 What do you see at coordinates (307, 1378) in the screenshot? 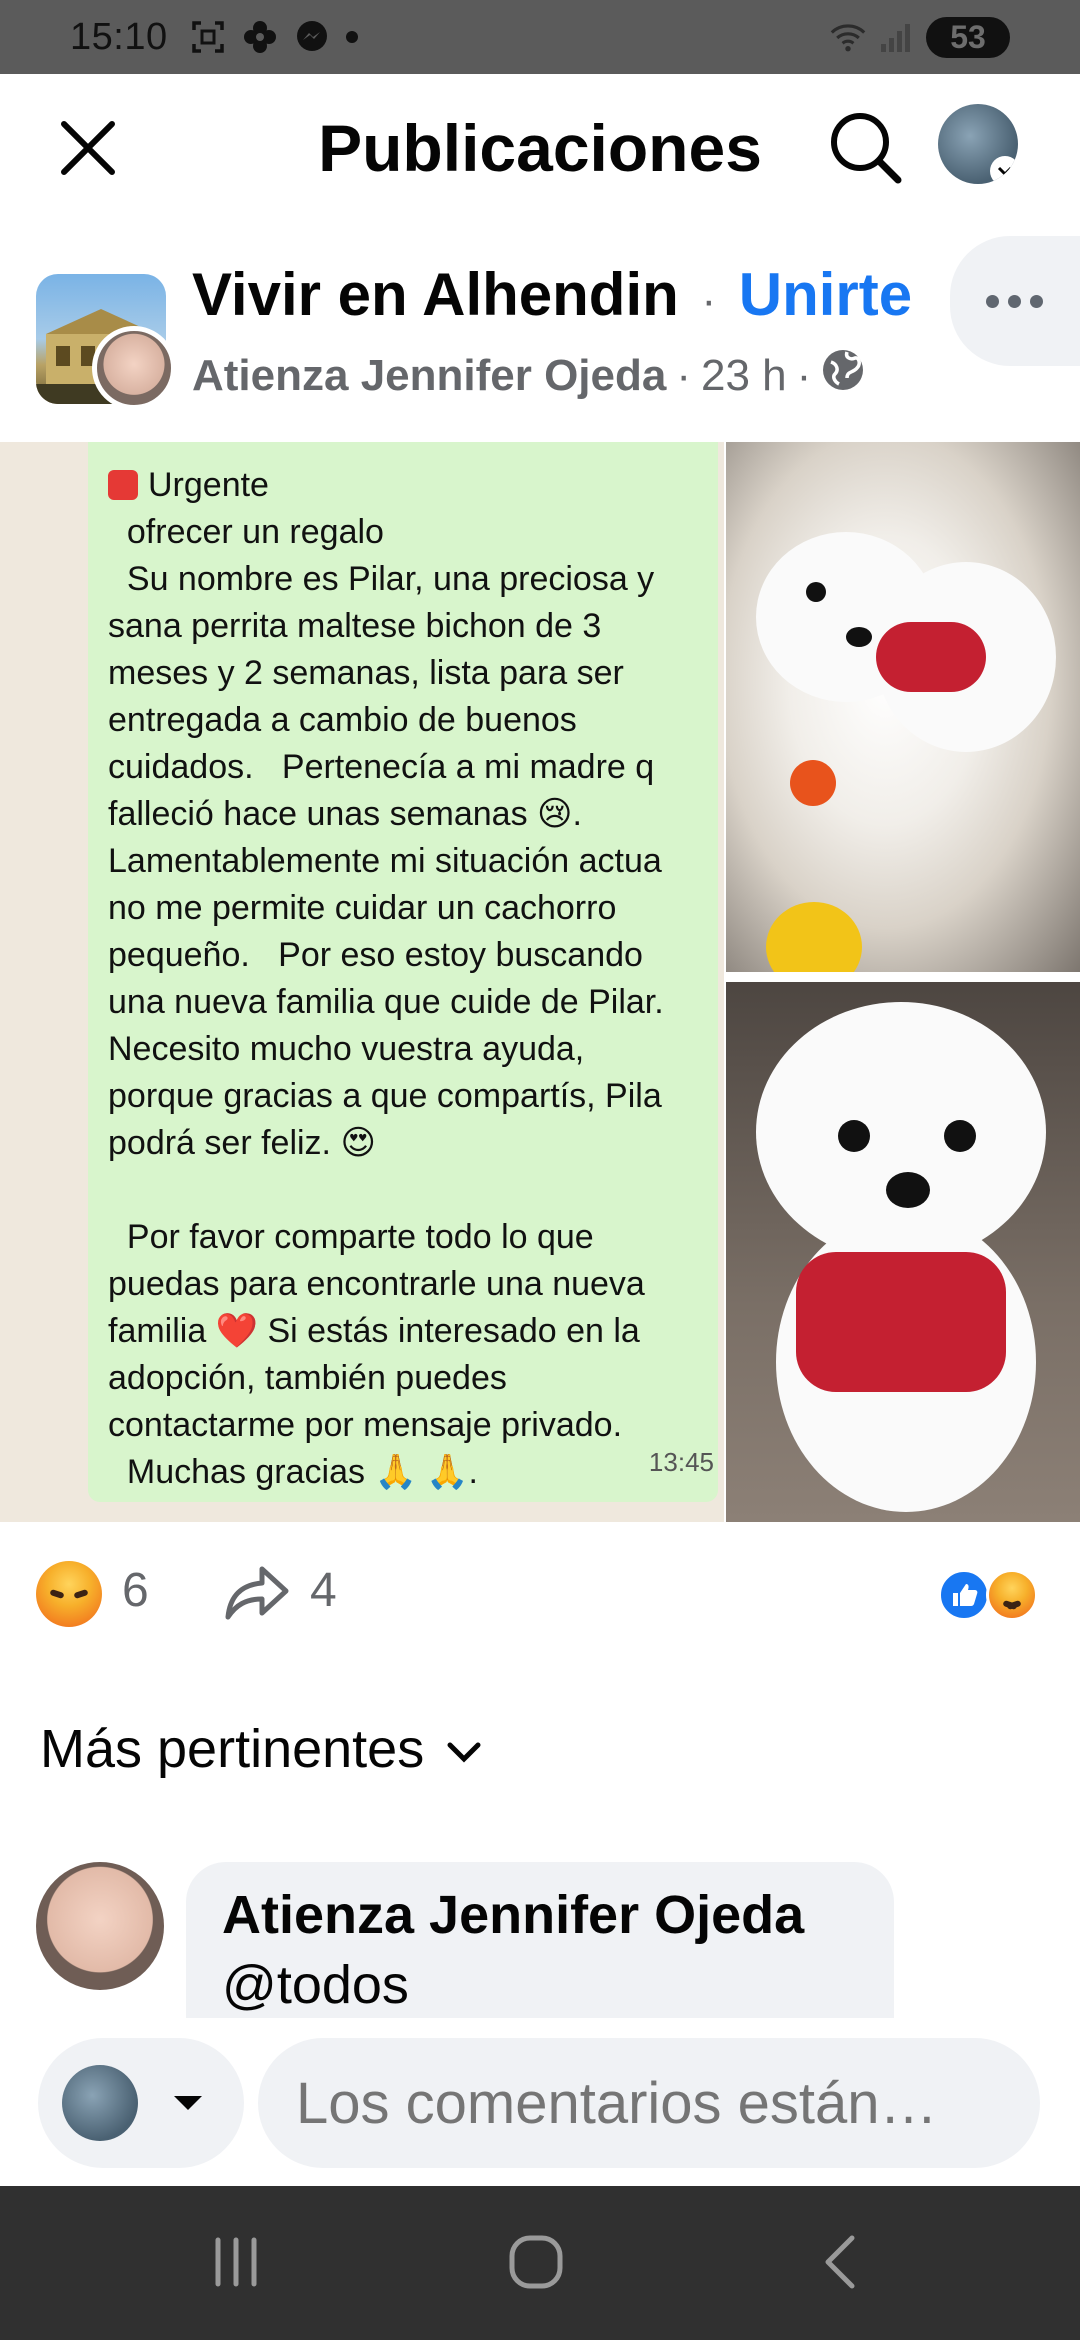
I see `message-line: adopción, también puedes` at bounding box center [307, 1378].